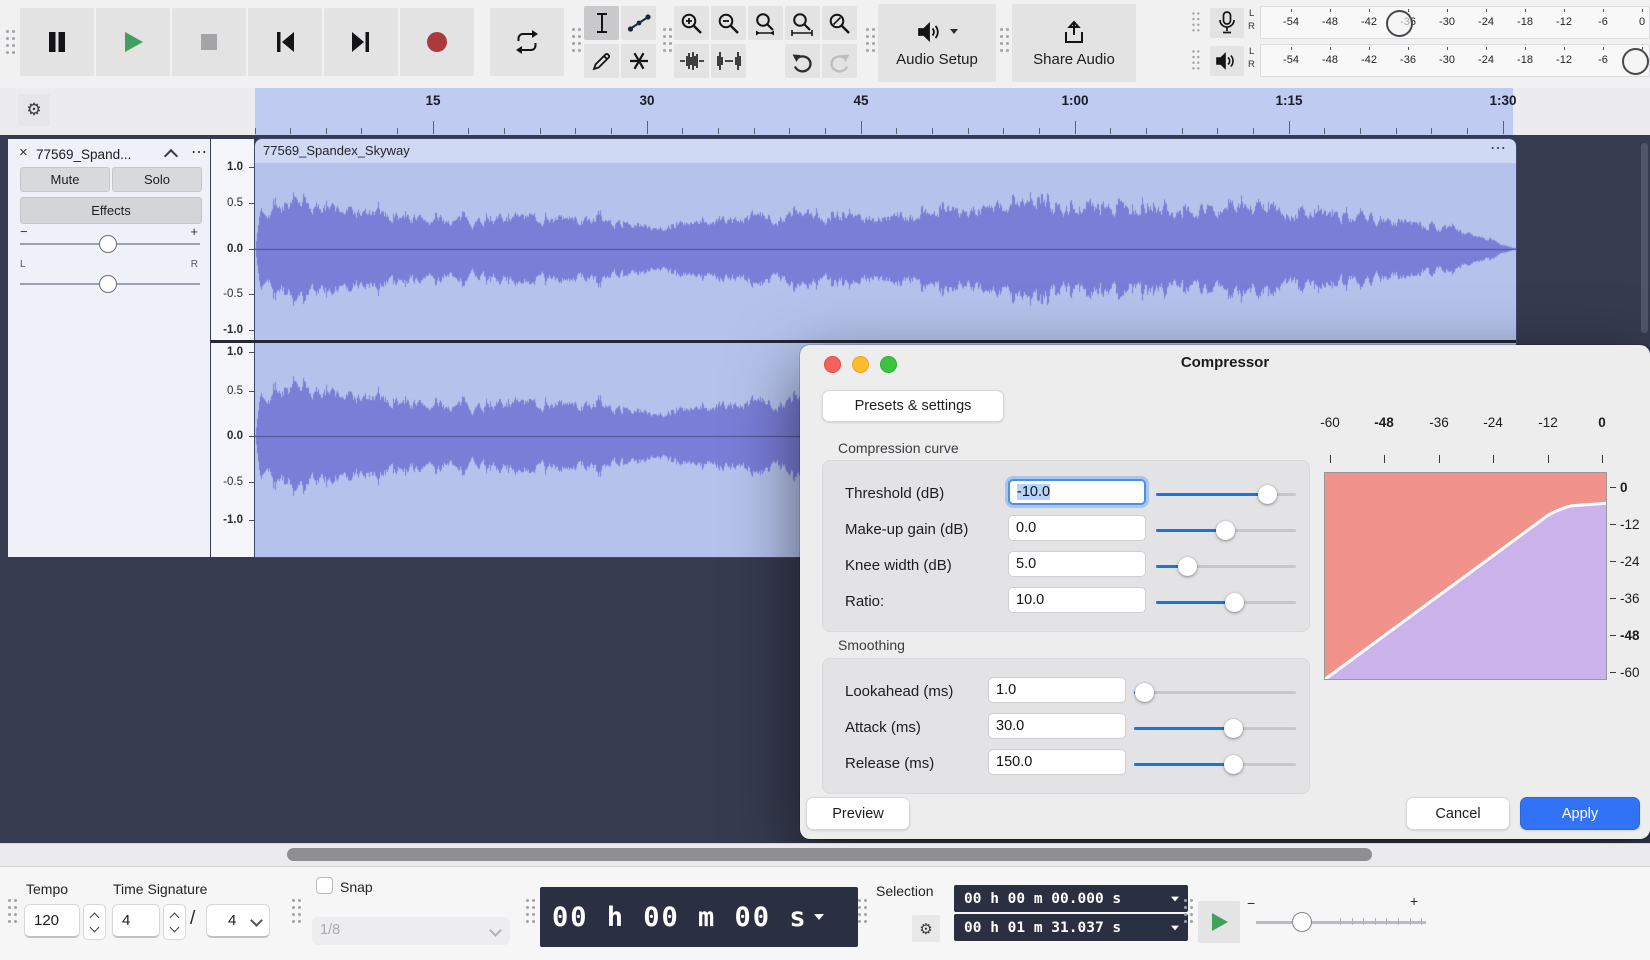 The width and height of the screenshot is (1650, 960). Describe the element at coordinates (1580, 813) in the screenshot. I see `apply-button: Apply` at that location.